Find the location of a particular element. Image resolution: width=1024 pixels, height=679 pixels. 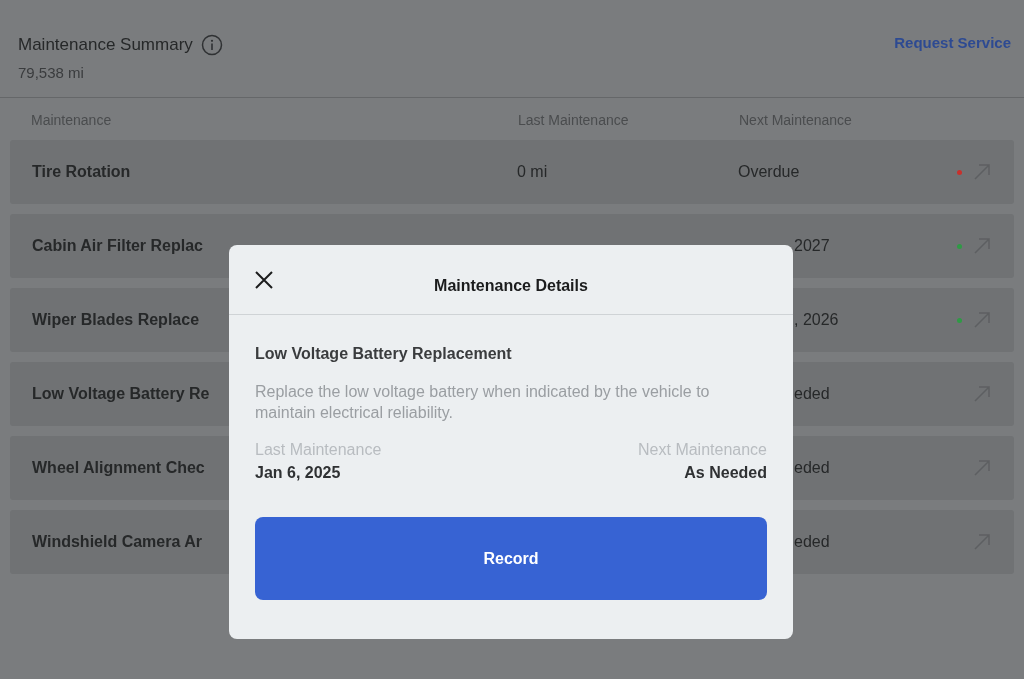

next-maintenance: Overdue is located at coordinates (769, 172).